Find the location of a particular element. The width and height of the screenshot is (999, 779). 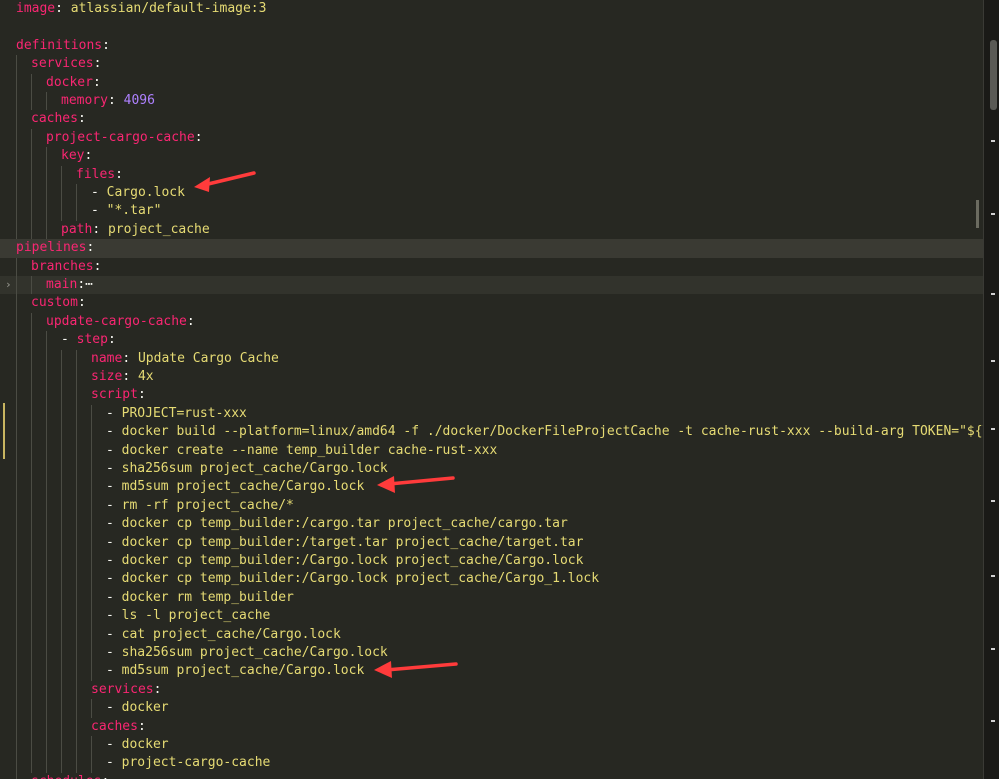

code-line: key: is located at coordinates (492, 156).